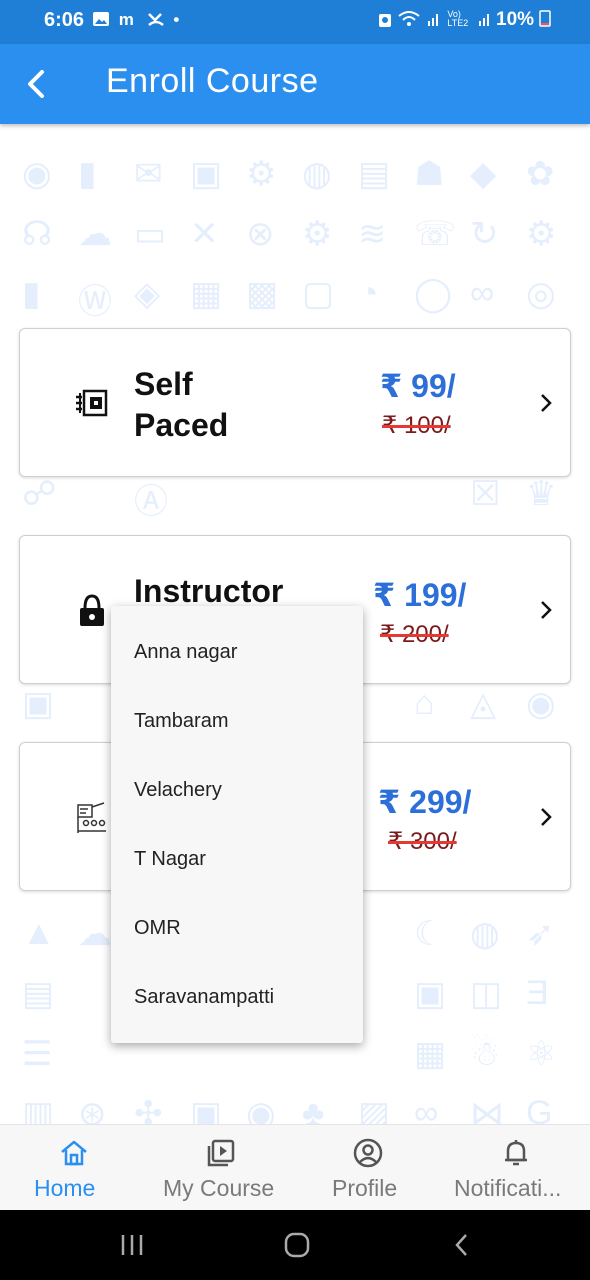 This screenshot has width=590, height=1280. I want to click on pattern-icon: ▩, so click(262, 294).